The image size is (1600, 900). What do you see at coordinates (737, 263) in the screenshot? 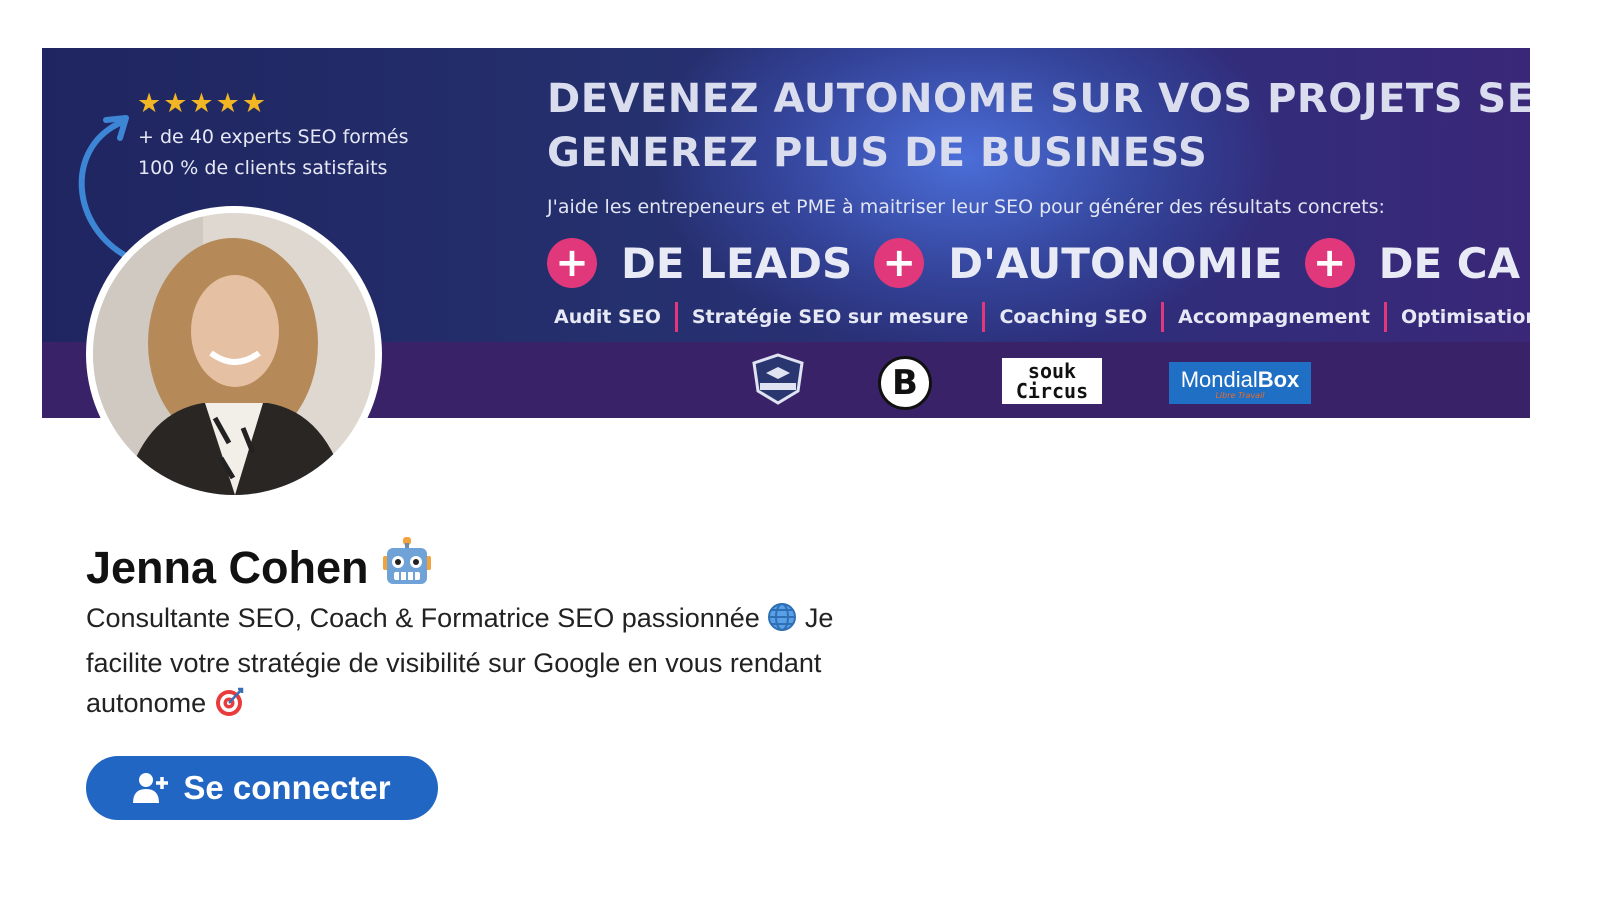
I see `benefit-leads: DE LEADS` at bounding box center [737, 263].